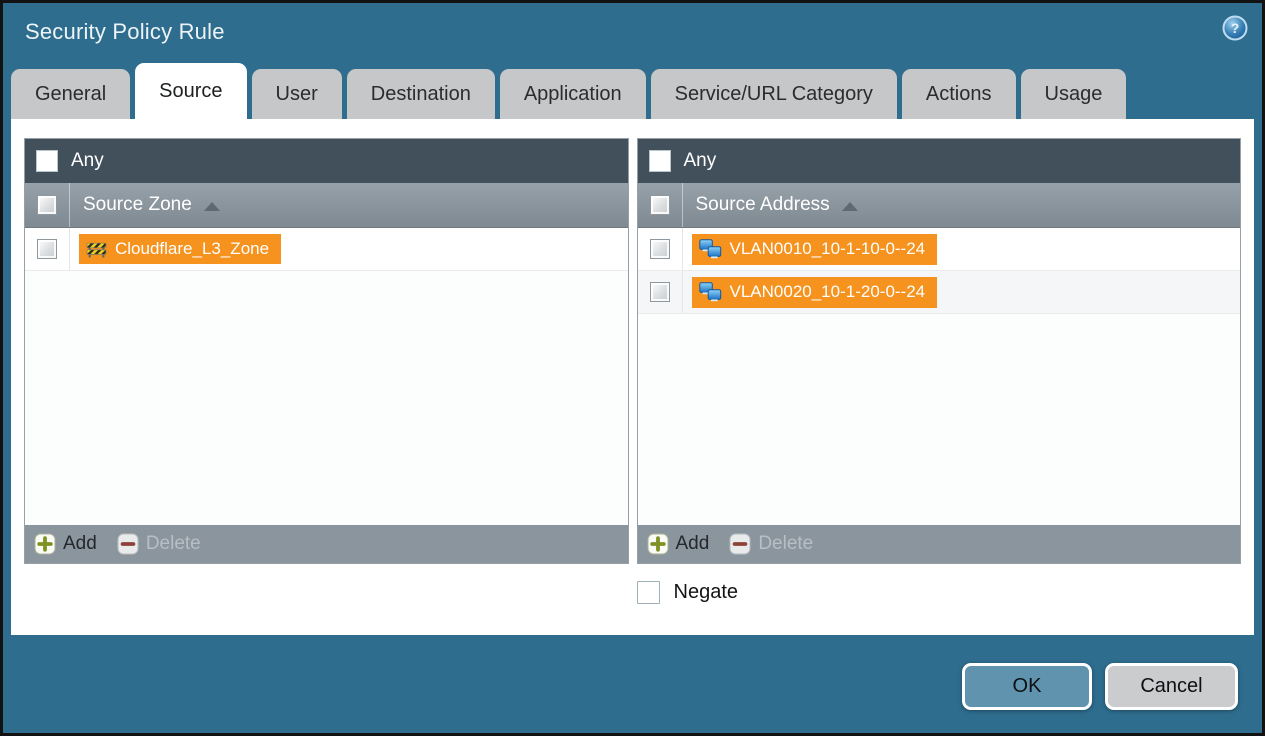  I want to click on source-address-row: VLAN0010_10-1-10-0--24, so click(938, 249).